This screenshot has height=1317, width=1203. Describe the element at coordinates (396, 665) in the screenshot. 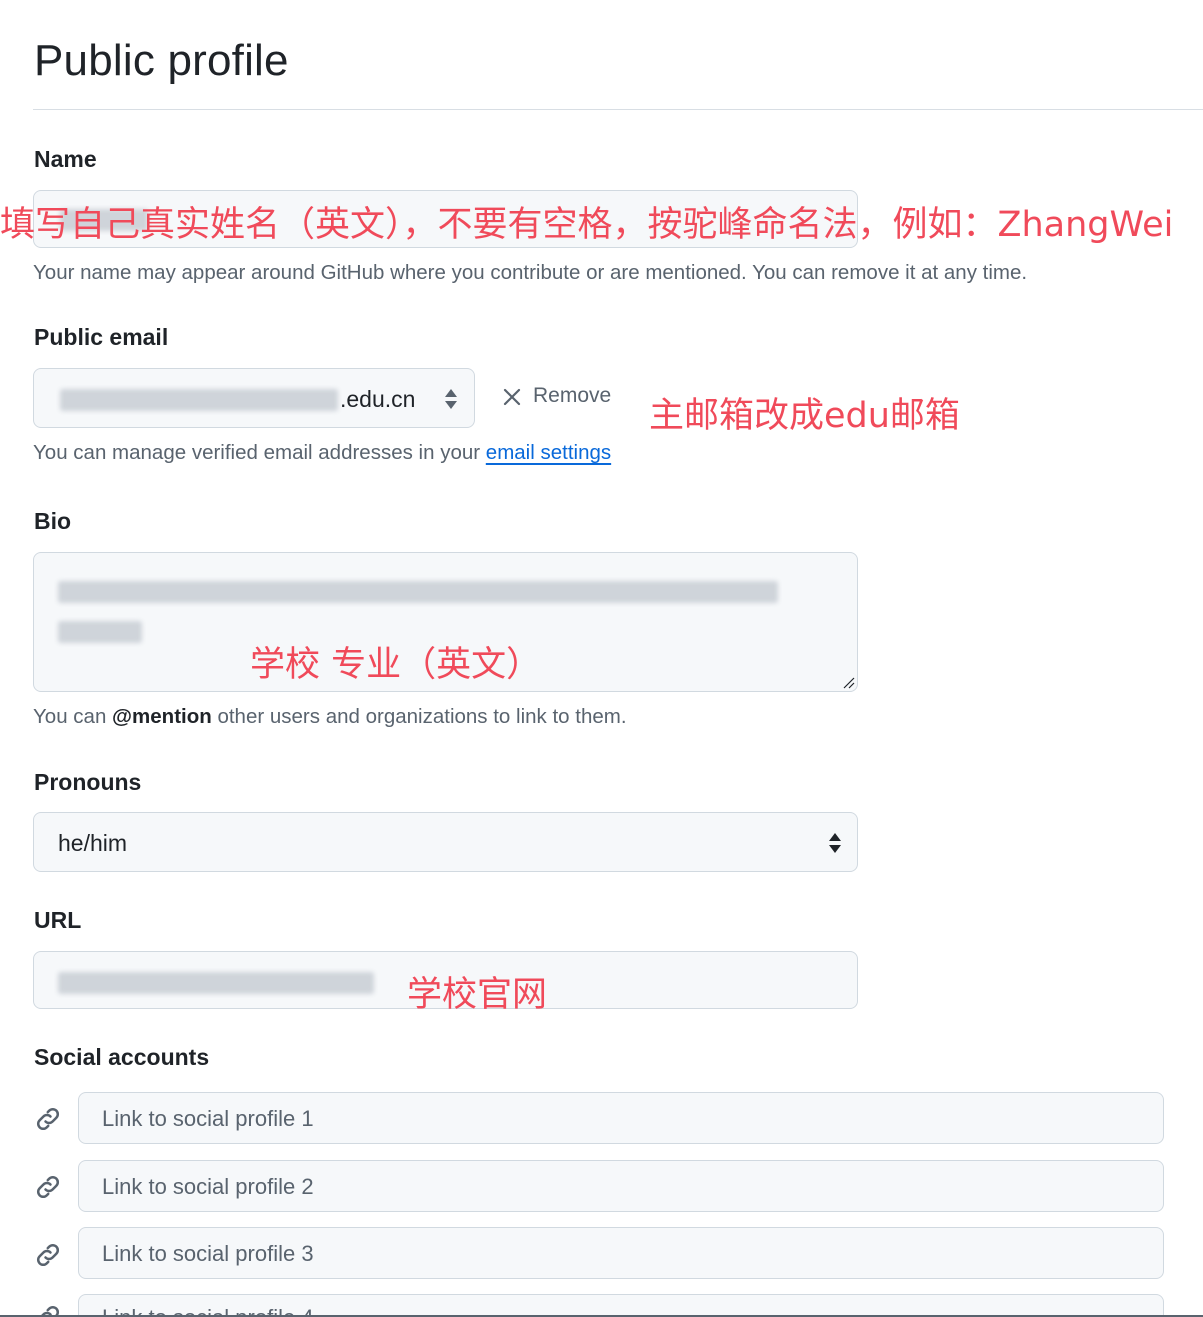

I see `bio-annotation: 学校 专业（英文）` at that location.